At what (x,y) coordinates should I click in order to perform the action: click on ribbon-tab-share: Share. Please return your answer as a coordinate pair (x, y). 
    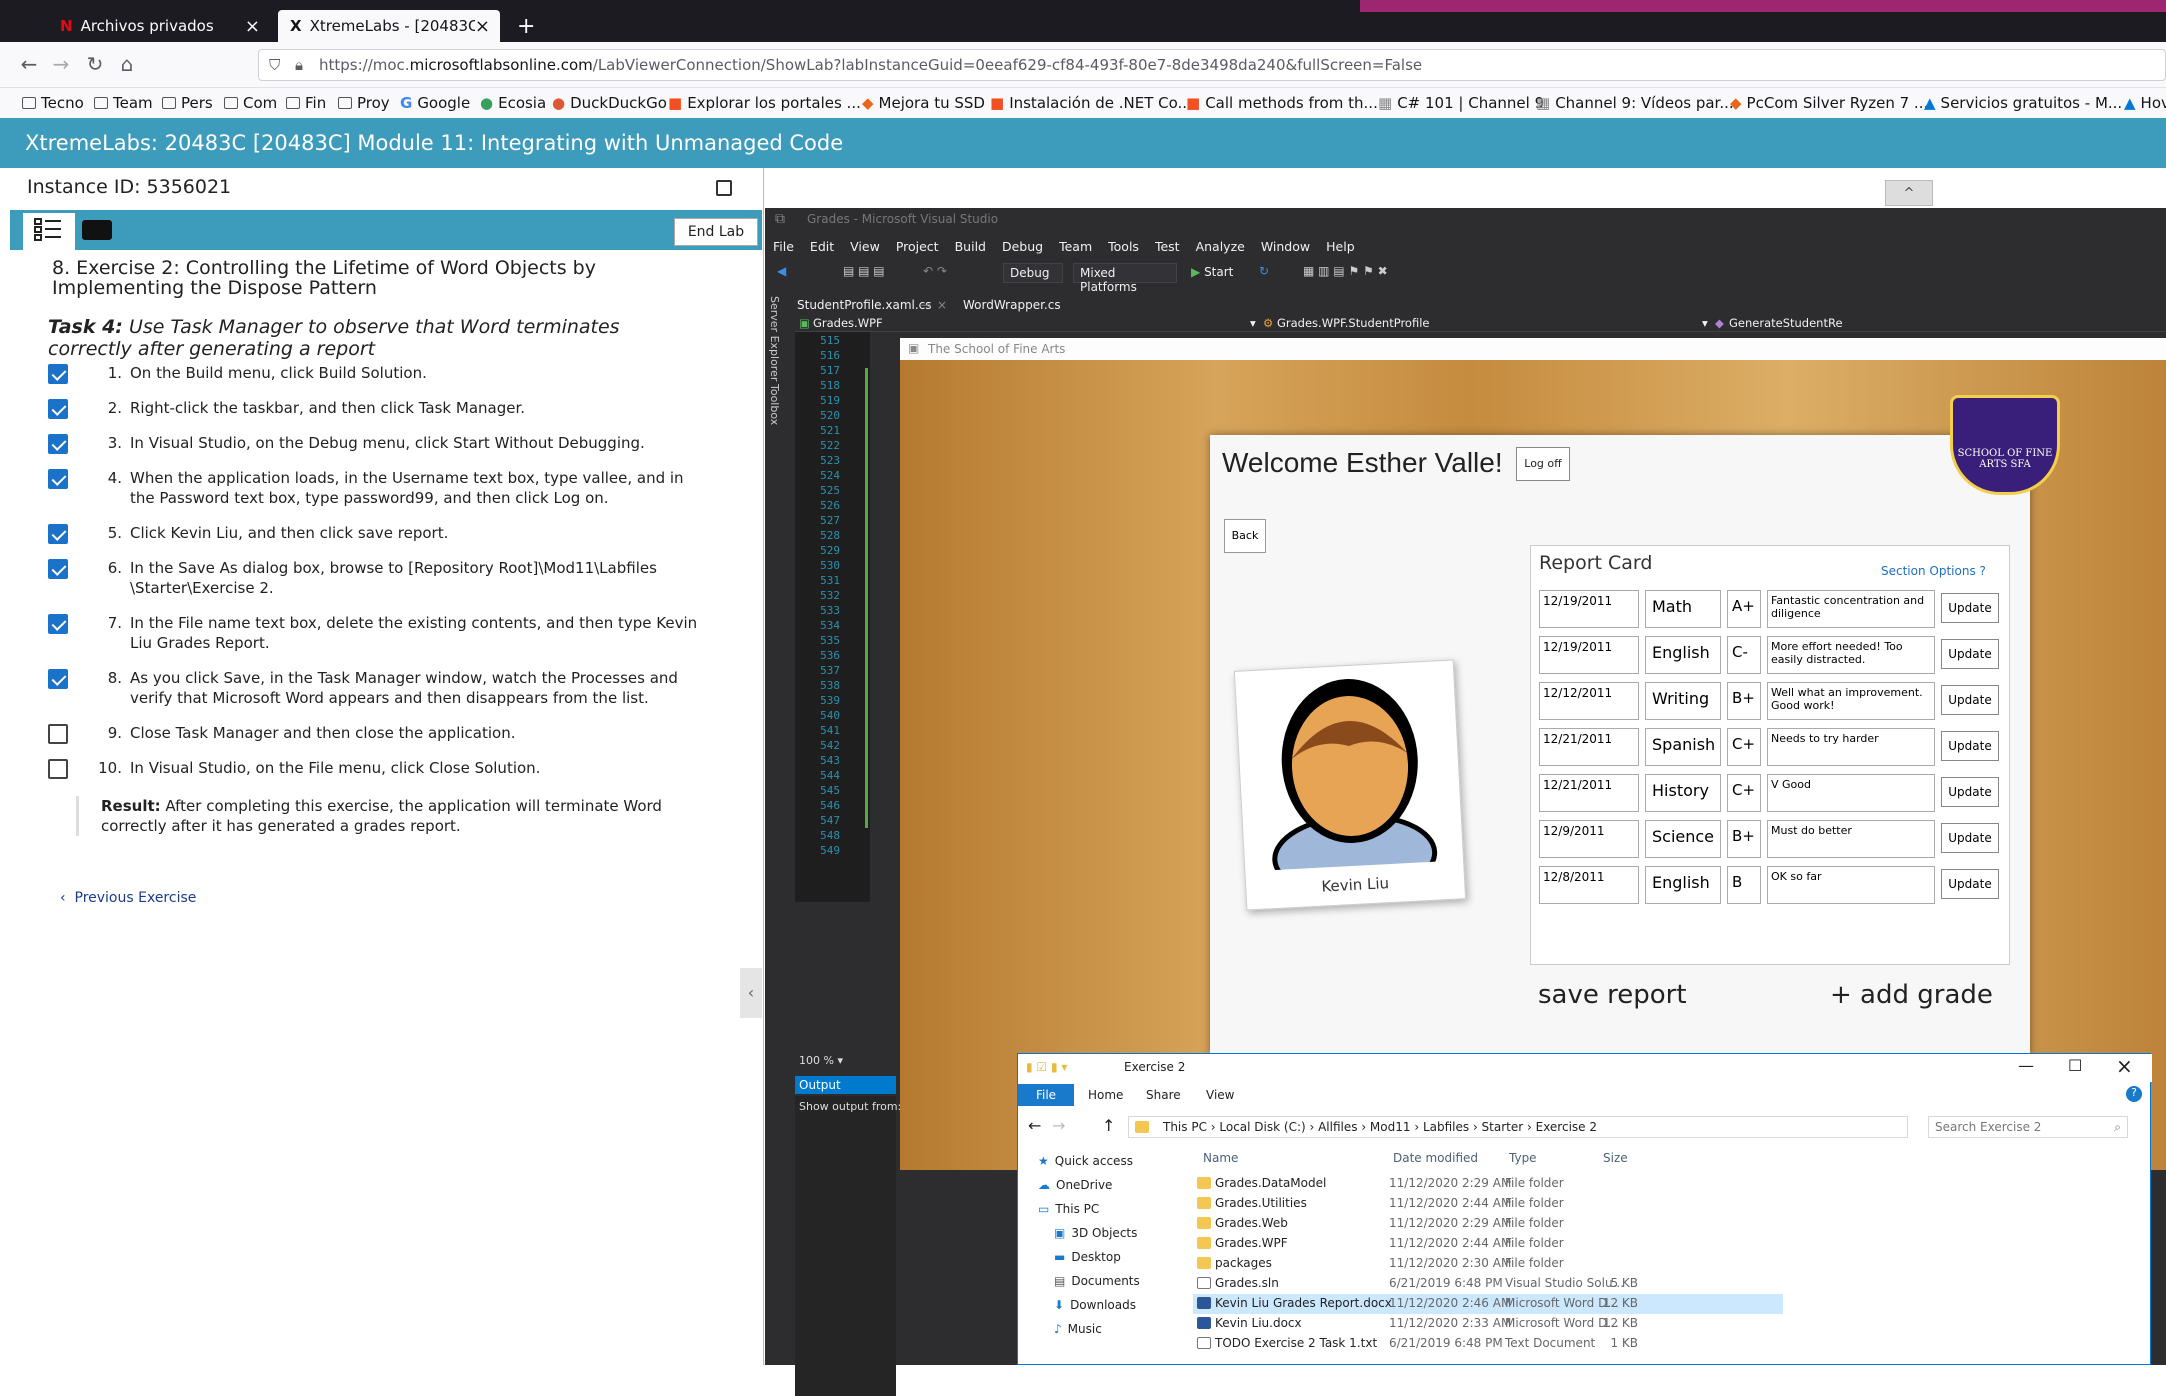
    Looking at the image, I should click on (1163, 1095).